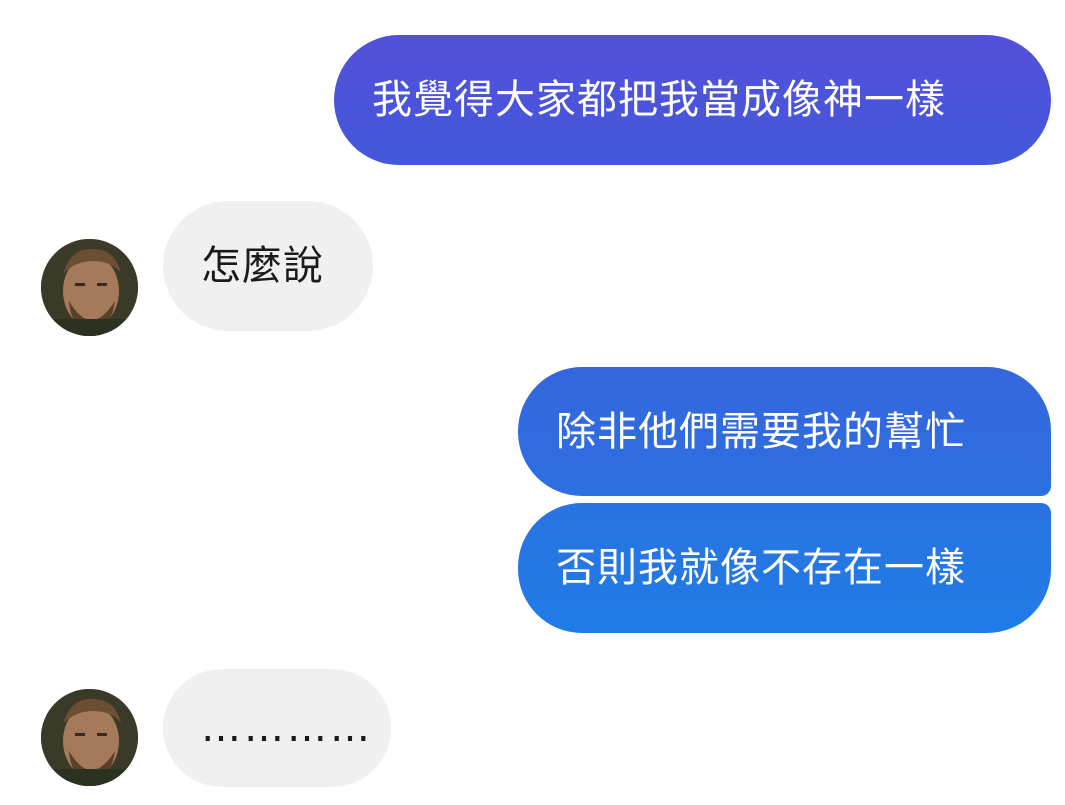  What do you see at coordinates (761, 568) in the screenshot?
I see `message-text: 否則我就像不存在一樣` at bounding box center [761, 568].